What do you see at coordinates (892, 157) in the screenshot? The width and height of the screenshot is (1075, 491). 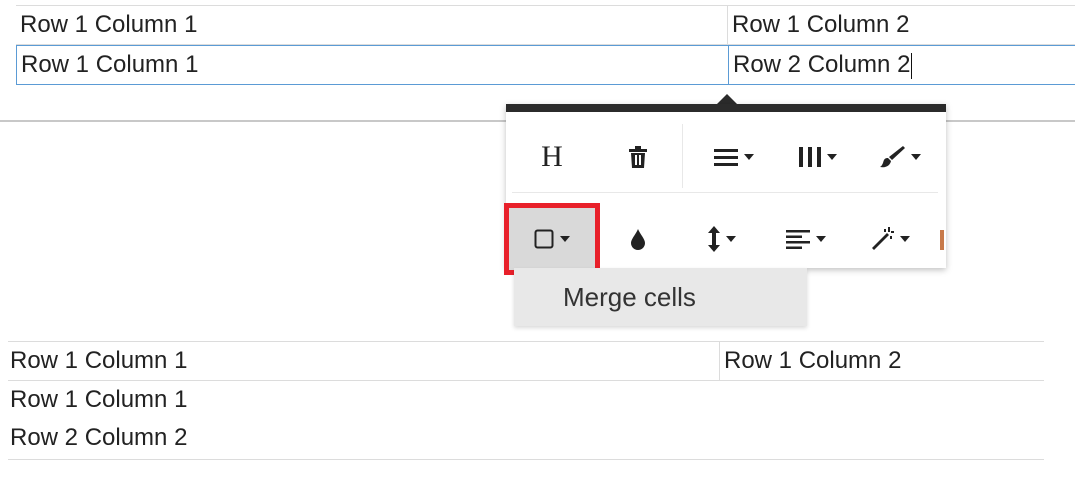 I see `paintbrush-icon` at bounding box center [892, 157].